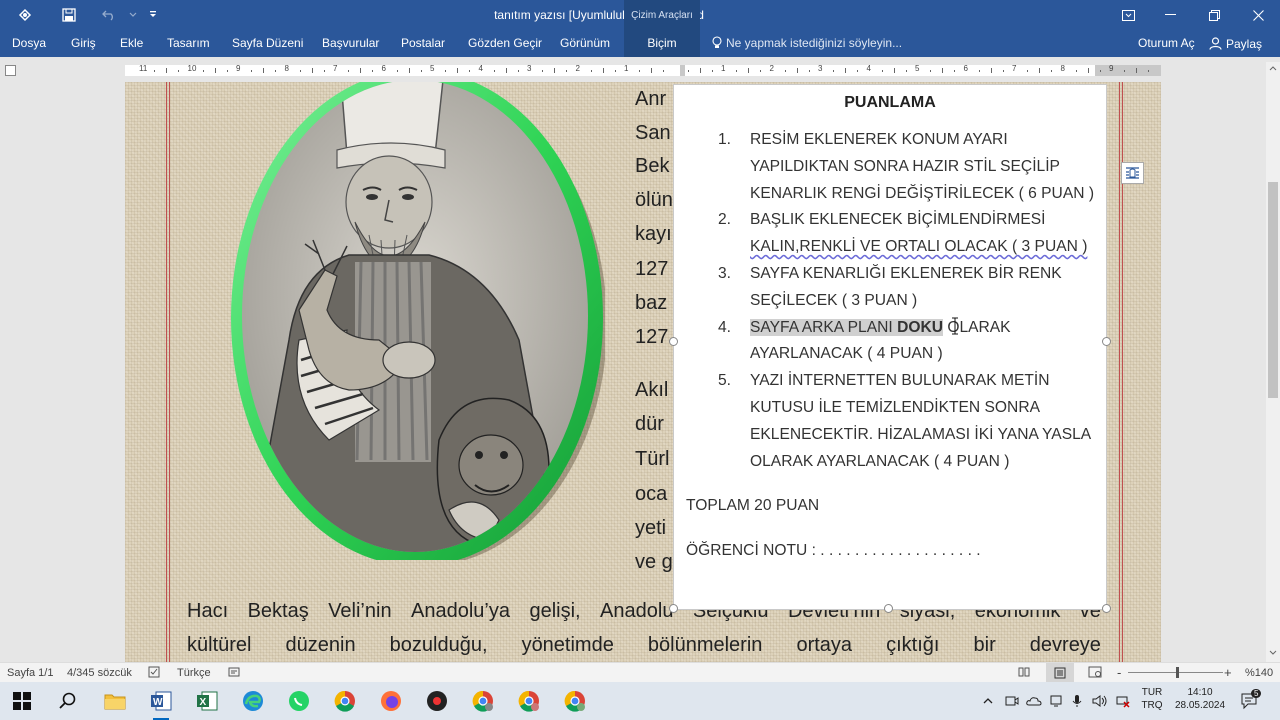 This screenshot has width=1280, height=720. Describe the element at coordinates (194, 673) in the screenshot. I see `language: Türkçe` at that location.